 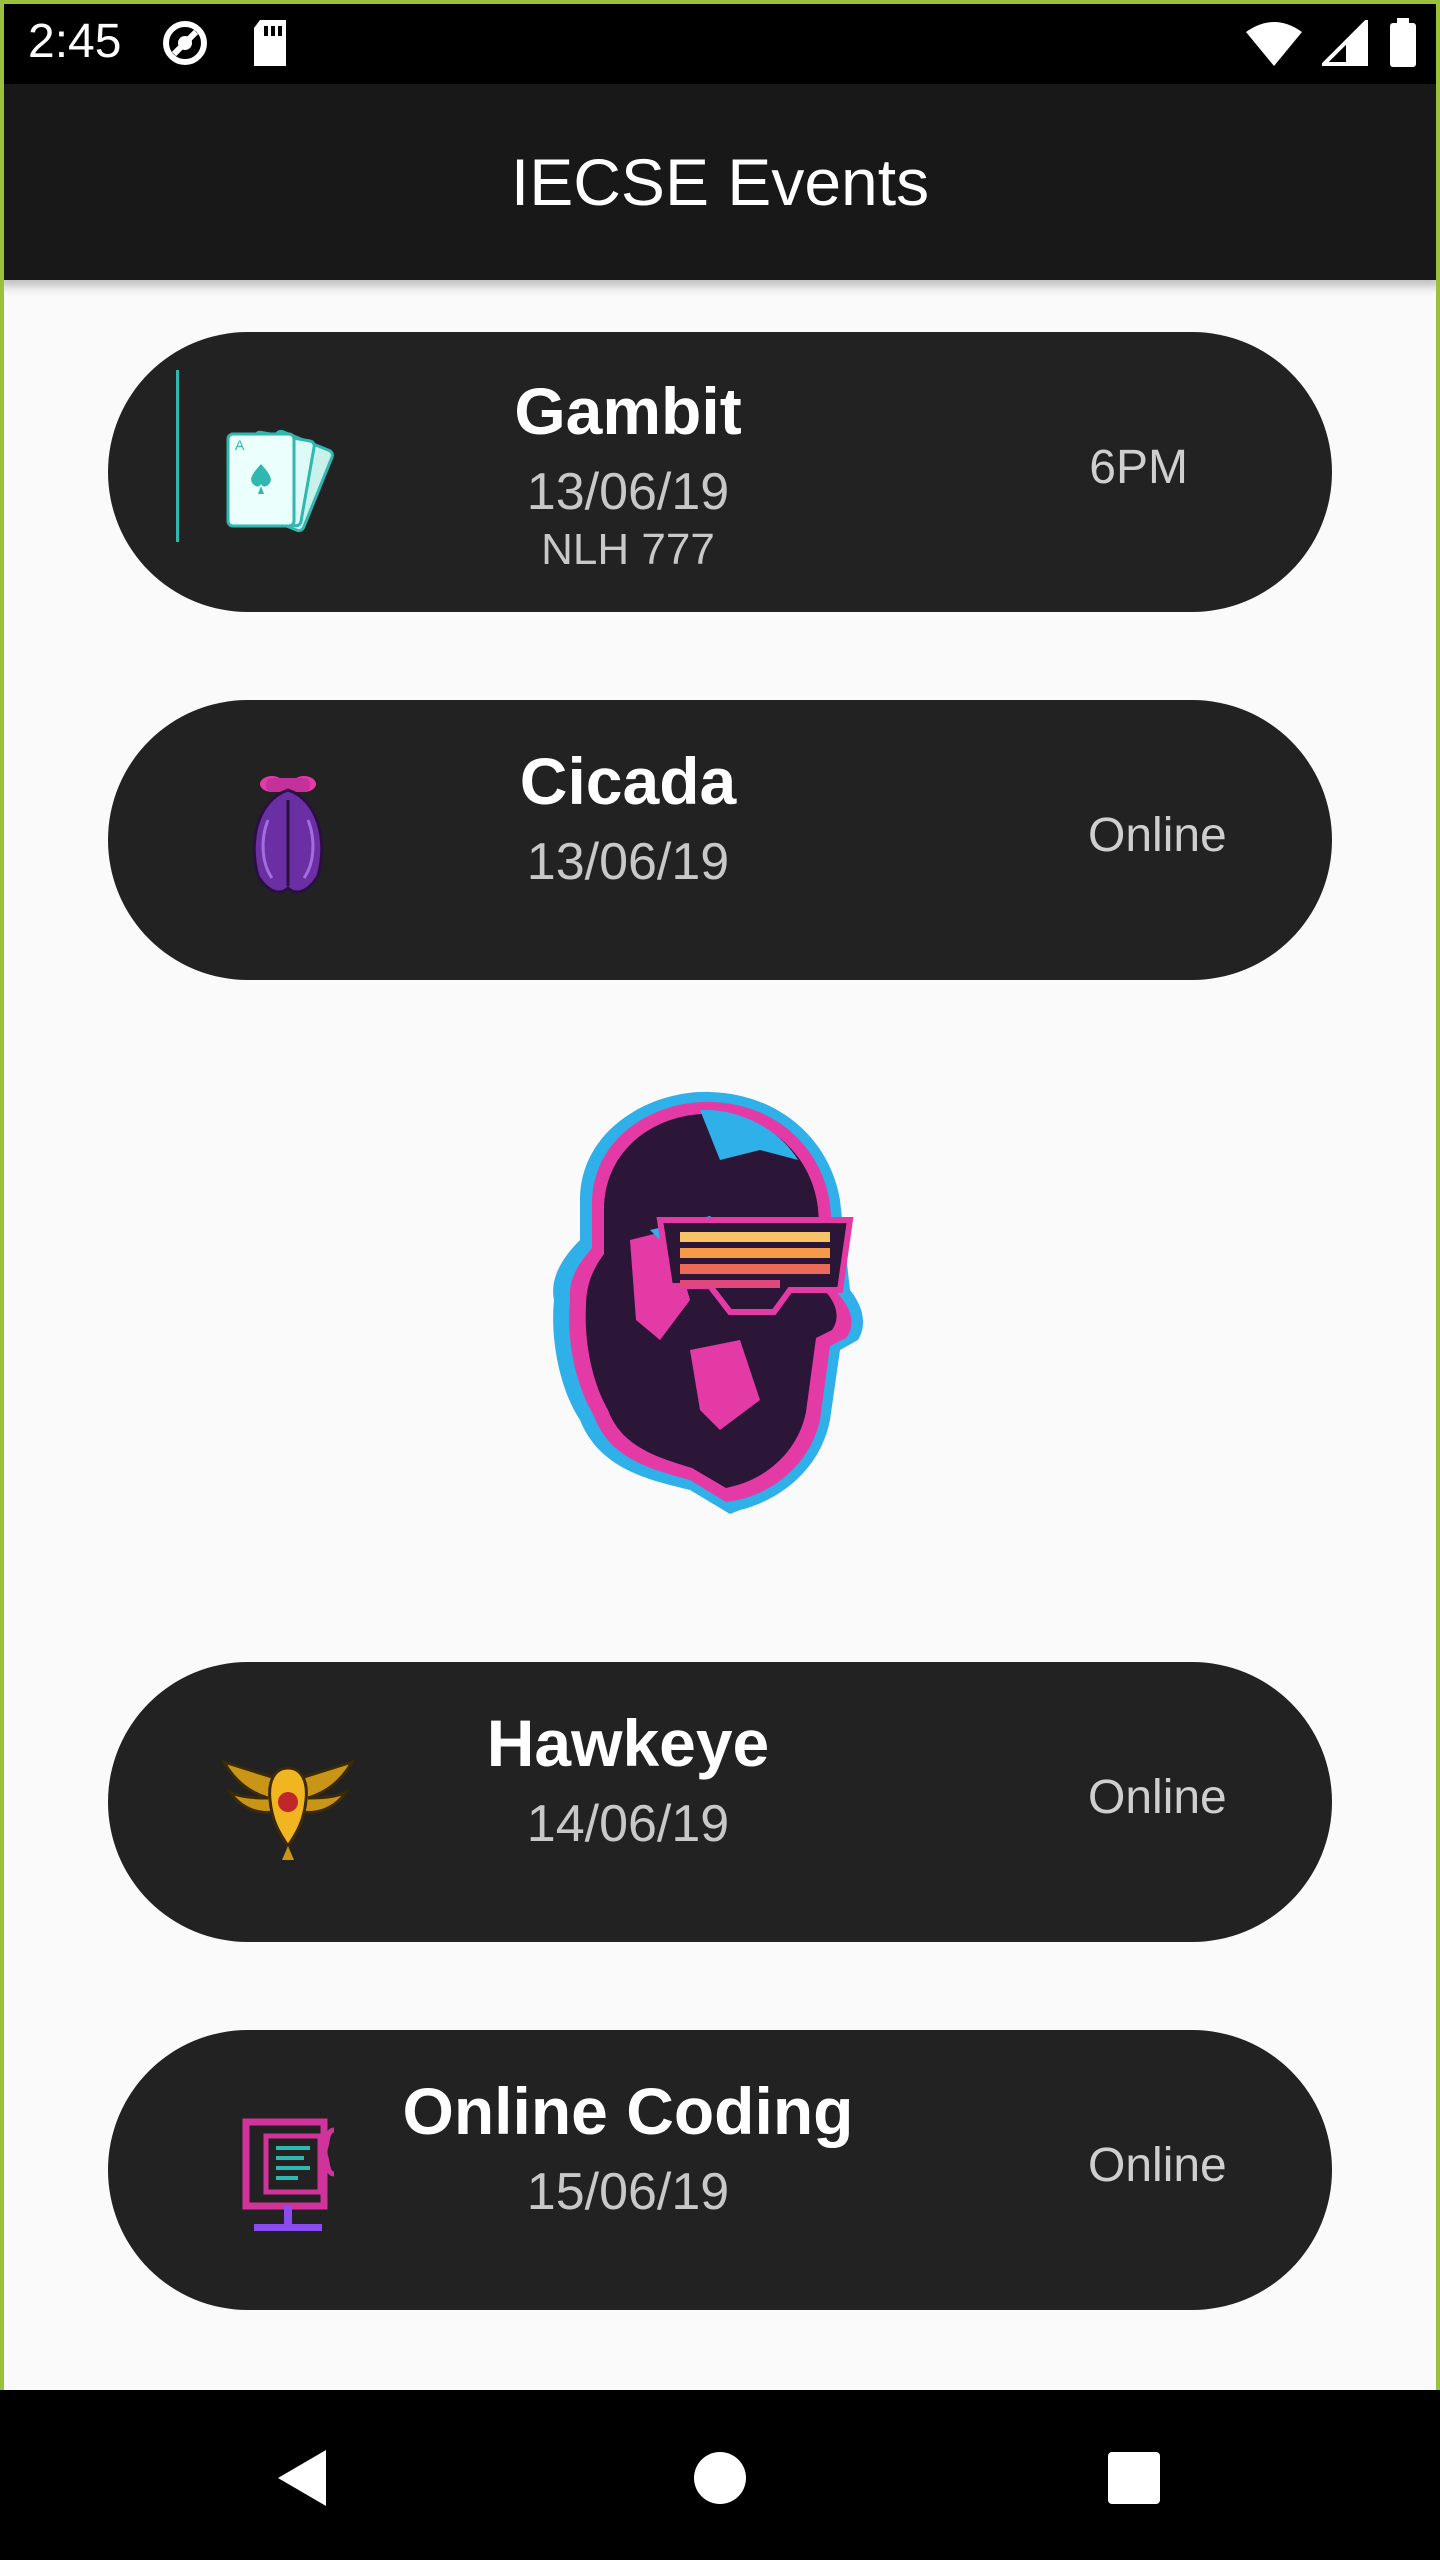 I want to click on coding-monitor-icon, so click(x=288, y=2170).